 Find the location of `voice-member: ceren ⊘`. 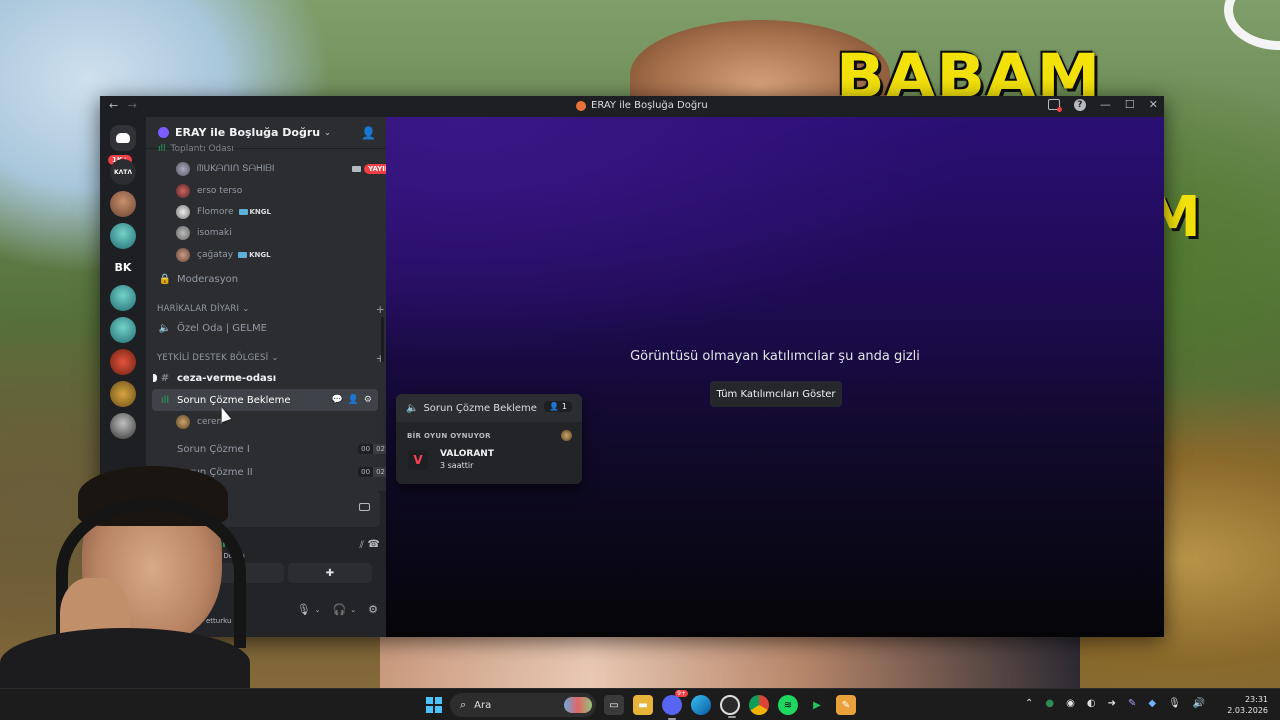

voice-member: ceren ⊘ is located at coordinates (281, 422).